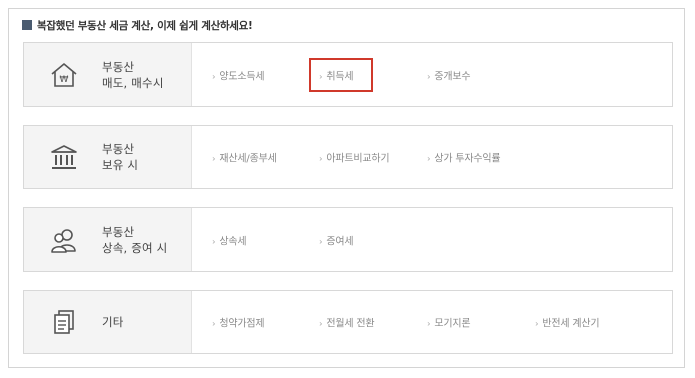 Image resolution: width=695 pixels, height=378 pixels. I want to click on link-label: 모기지론, so click(452, 324).